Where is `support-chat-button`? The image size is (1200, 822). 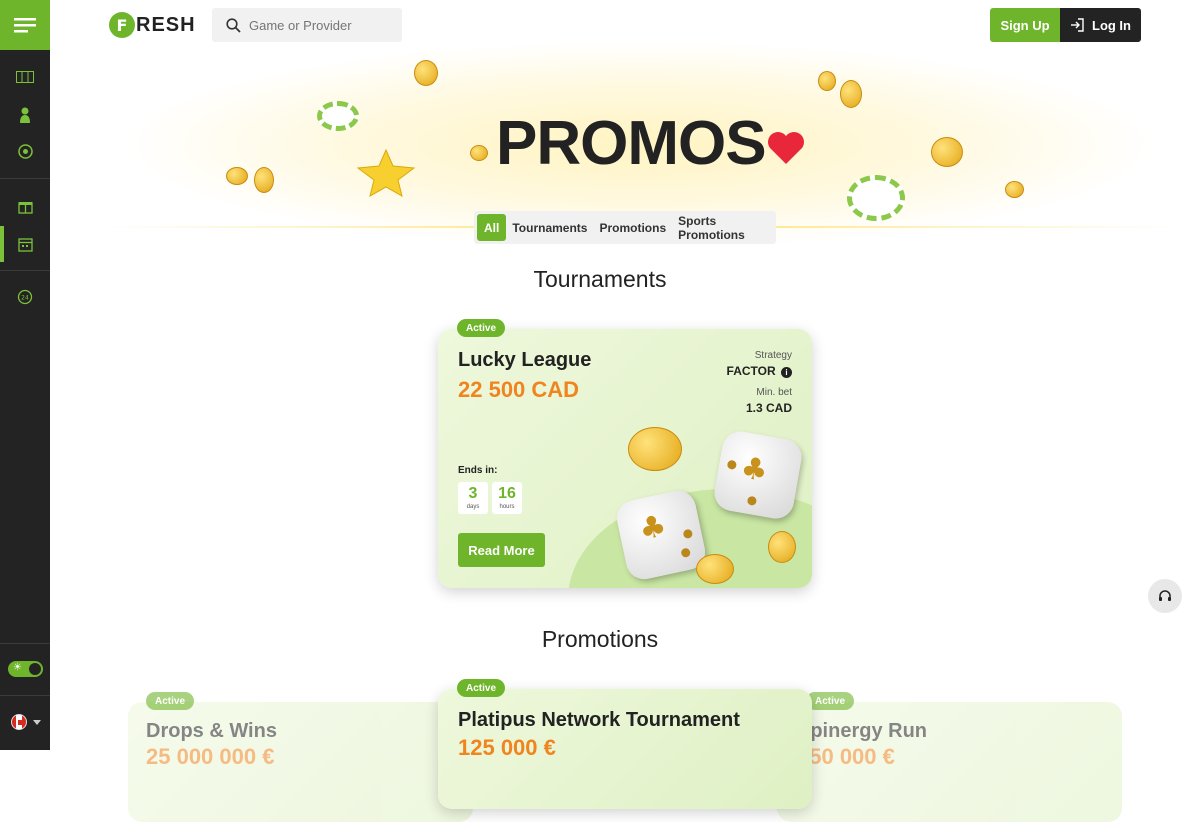 support-chat-button is located at coordinates (1165, 596).